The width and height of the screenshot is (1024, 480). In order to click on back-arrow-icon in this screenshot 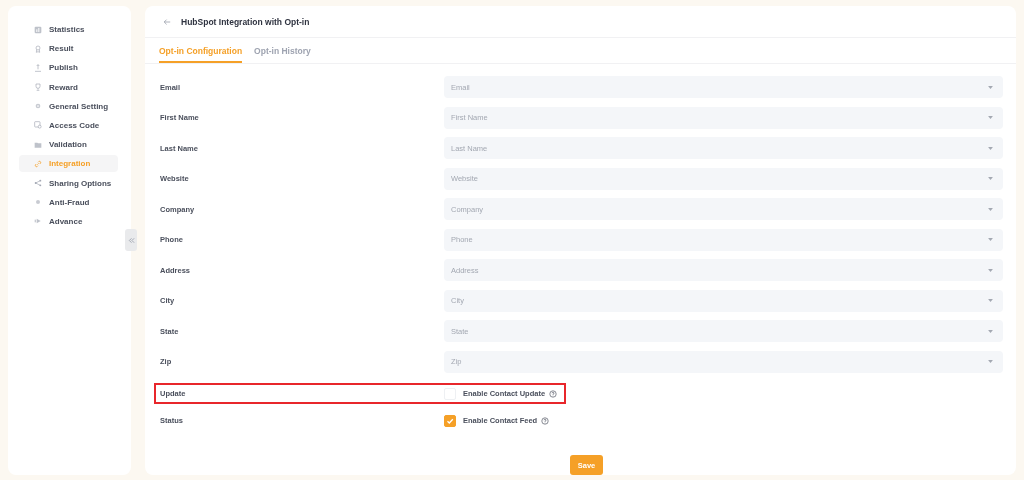, I will do `click(167, 21)`.